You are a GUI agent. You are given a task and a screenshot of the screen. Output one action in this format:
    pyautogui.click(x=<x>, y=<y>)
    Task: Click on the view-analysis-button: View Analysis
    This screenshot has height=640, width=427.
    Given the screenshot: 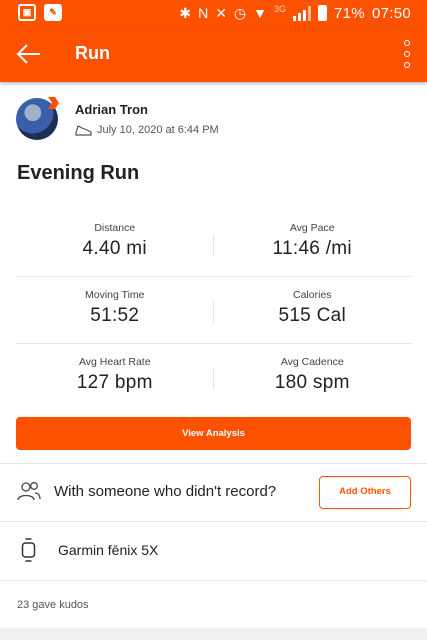 What is the action you would take?
    pyautogui.click(x=213, y=433)
    